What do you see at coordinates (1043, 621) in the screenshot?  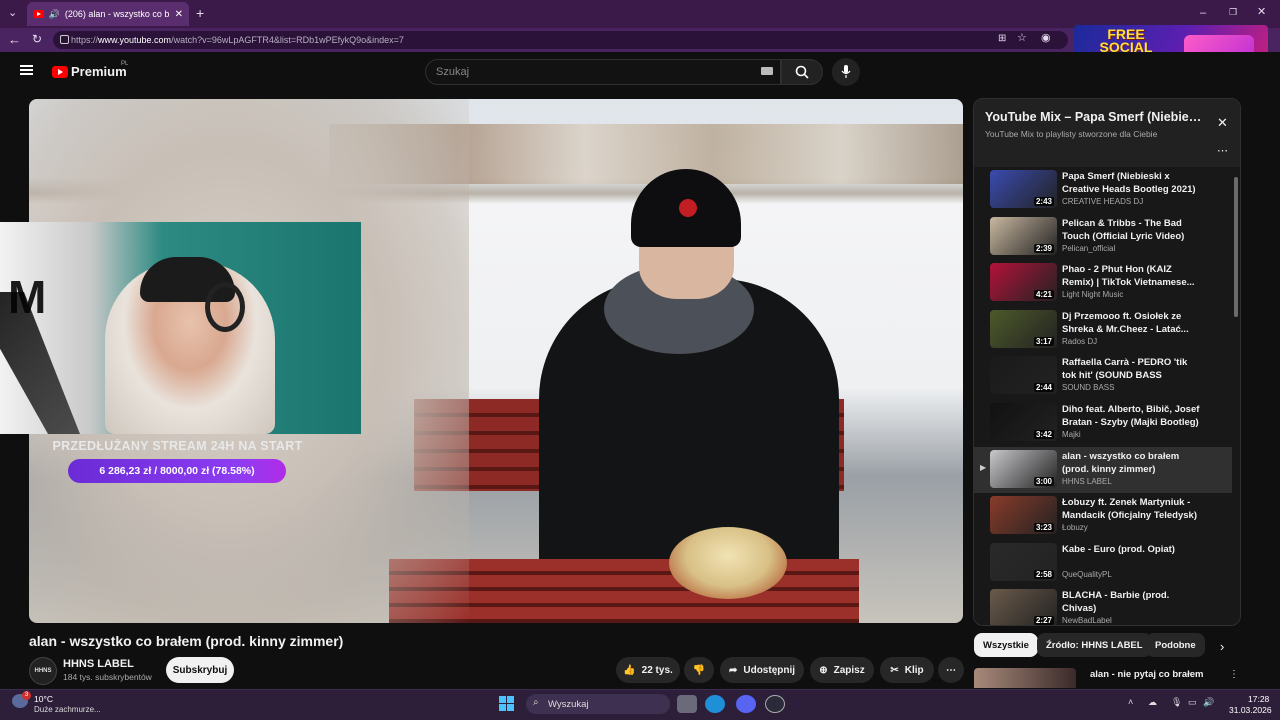 I see `playlist-item-duration: 2:27` at bounding box center [1043, 621].